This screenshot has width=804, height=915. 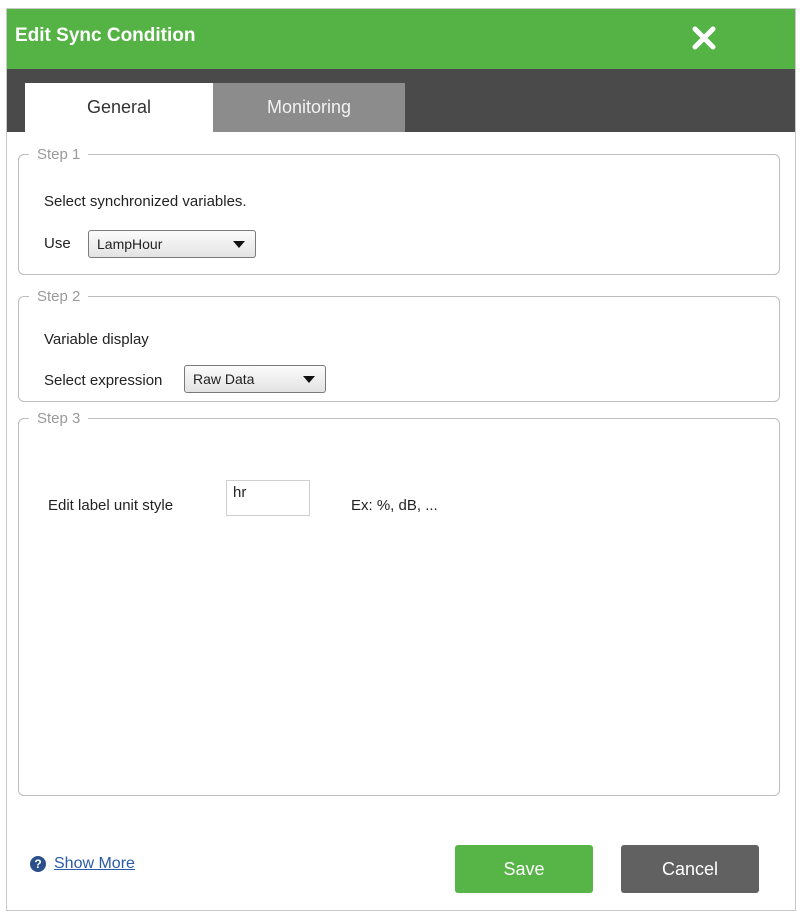 What do you see at coordinates (57, 243) in the screenshot?
I see `use-label: Use` at bounding box center [57, 243].